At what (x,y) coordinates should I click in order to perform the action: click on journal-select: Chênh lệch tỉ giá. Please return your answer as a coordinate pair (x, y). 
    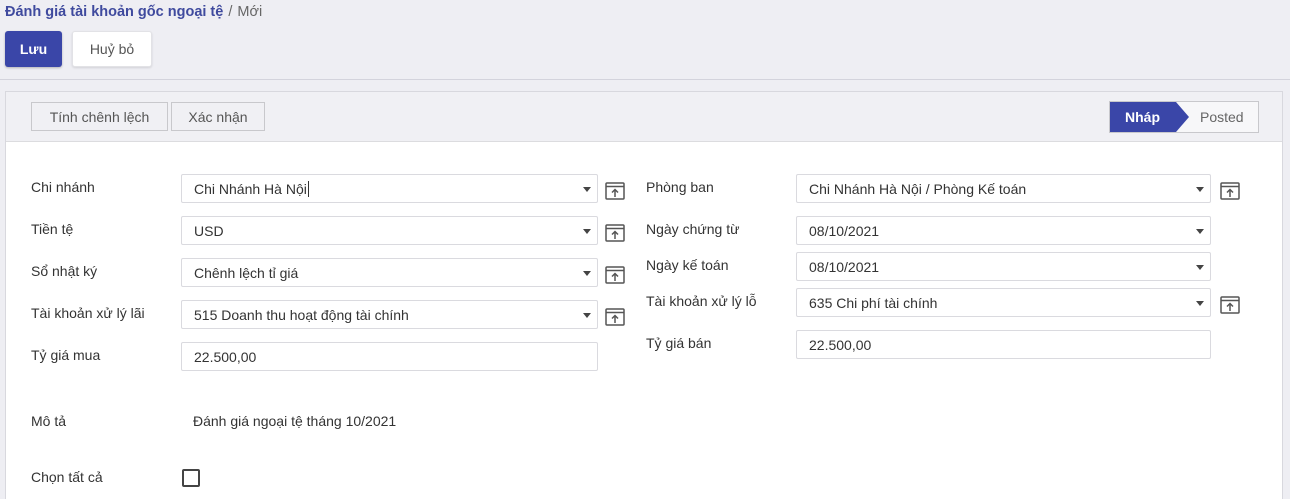
    Looking at the image, I should click on (389, 272).